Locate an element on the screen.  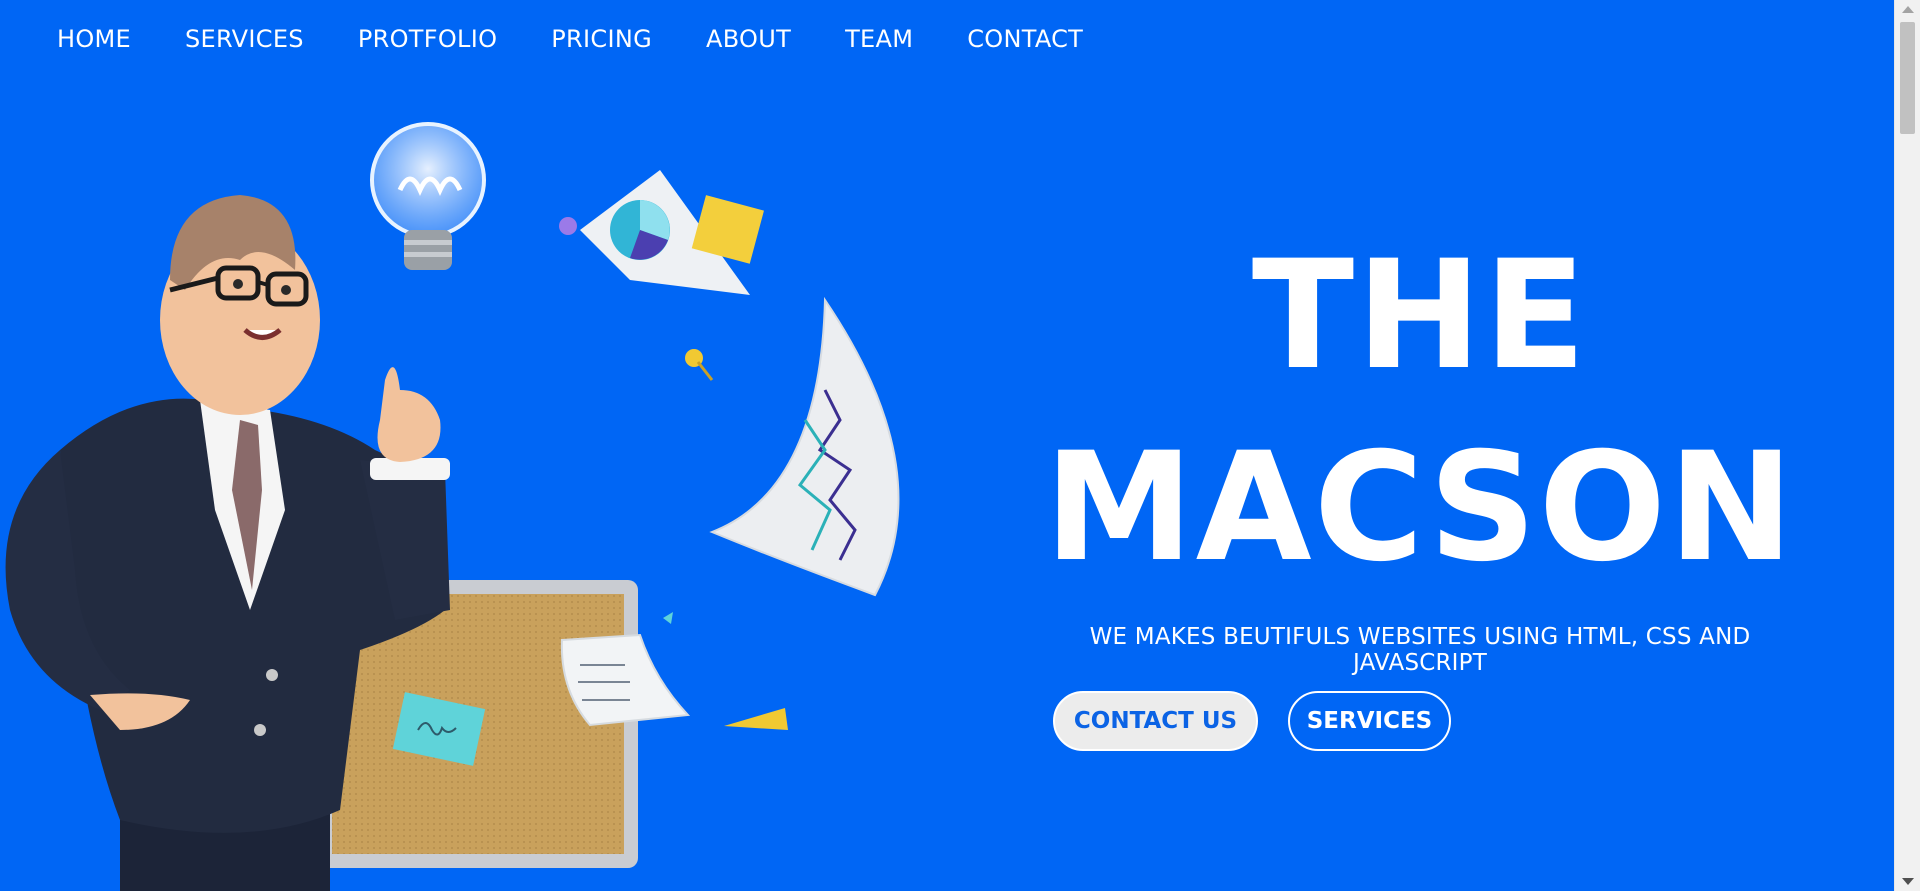
scrollbar-thumb is located at coordinates (1907, 78).